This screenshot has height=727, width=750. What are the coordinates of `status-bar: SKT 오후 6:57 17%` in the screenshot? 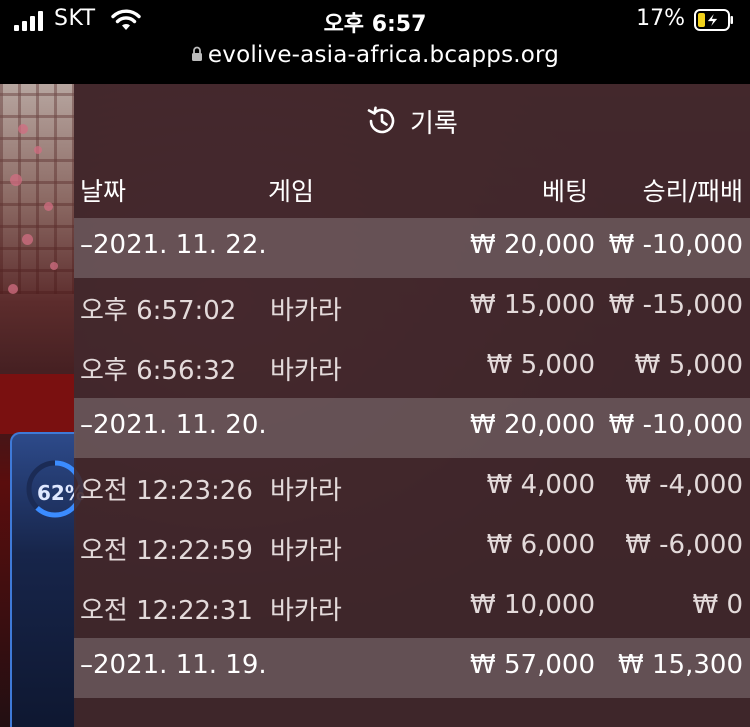 It's located at (375, 21).